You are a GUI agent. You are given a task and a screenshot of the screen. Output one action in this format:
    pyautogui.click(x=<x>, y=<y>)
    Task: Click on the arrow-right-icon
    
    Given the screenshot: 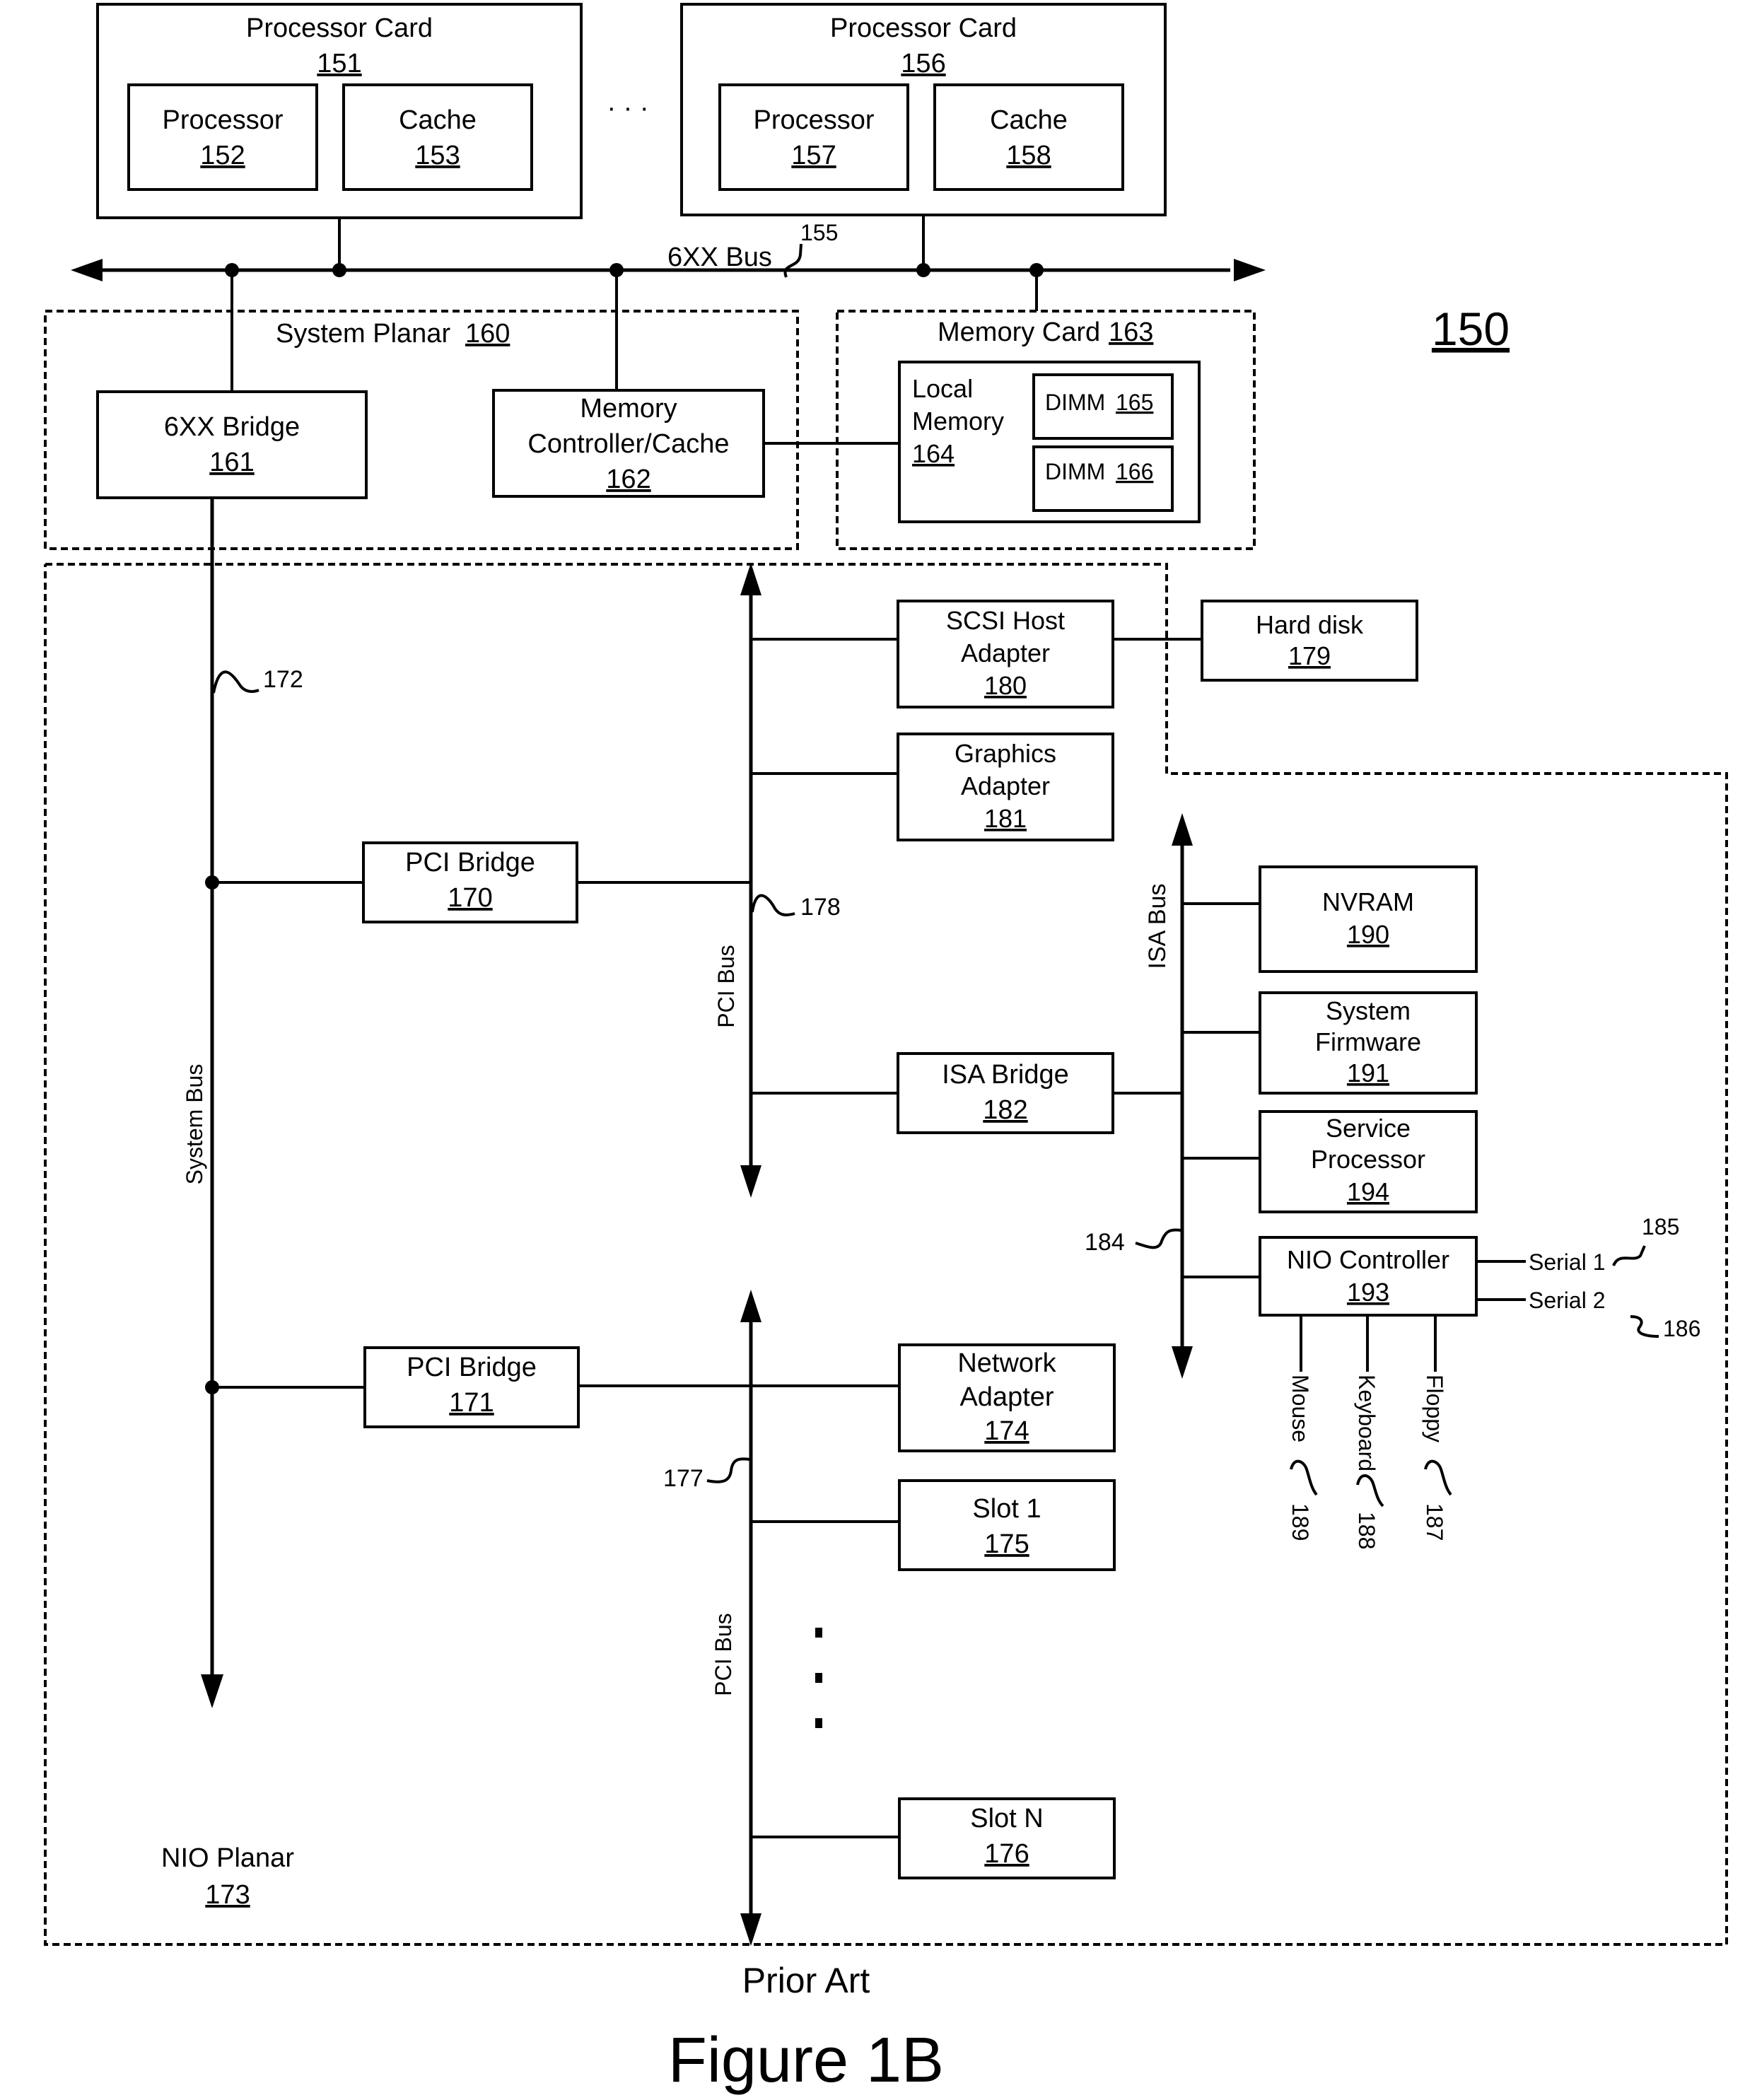 What is the action you would take?
    pyautogui.click(x=1250, y=270)
    